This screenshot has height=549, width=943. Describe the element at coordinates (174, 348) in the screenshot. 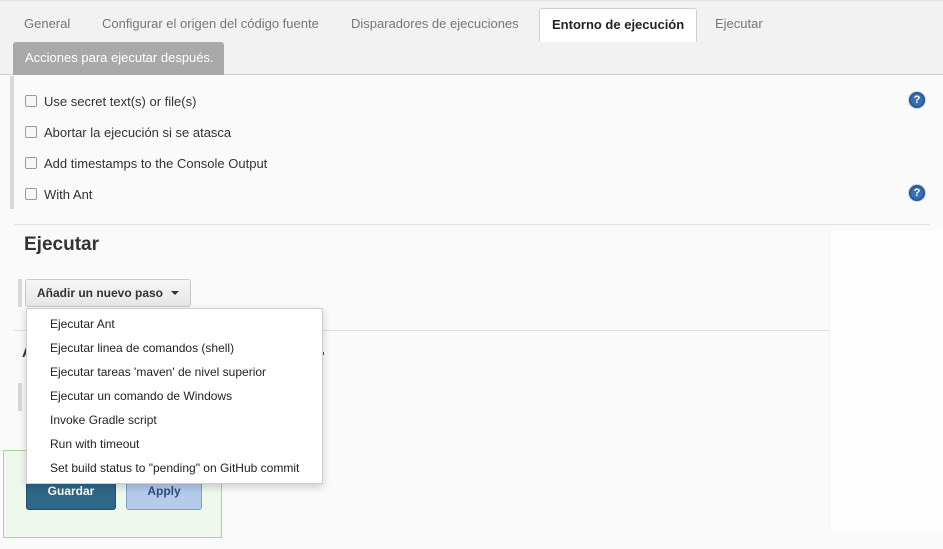

I see `menu-item-shell: Ejecutar linea de comandos (shell)` at that location.